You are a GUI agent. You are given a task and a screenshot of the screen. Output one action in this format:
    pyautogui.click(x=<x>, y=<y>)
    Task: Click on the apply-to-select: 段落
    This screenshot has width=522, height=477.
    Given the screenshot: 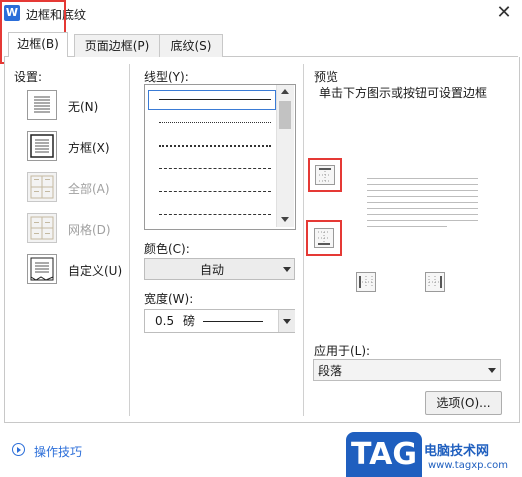 What is the action you would take?
    pyautogui.click(x=407, y=370)
    